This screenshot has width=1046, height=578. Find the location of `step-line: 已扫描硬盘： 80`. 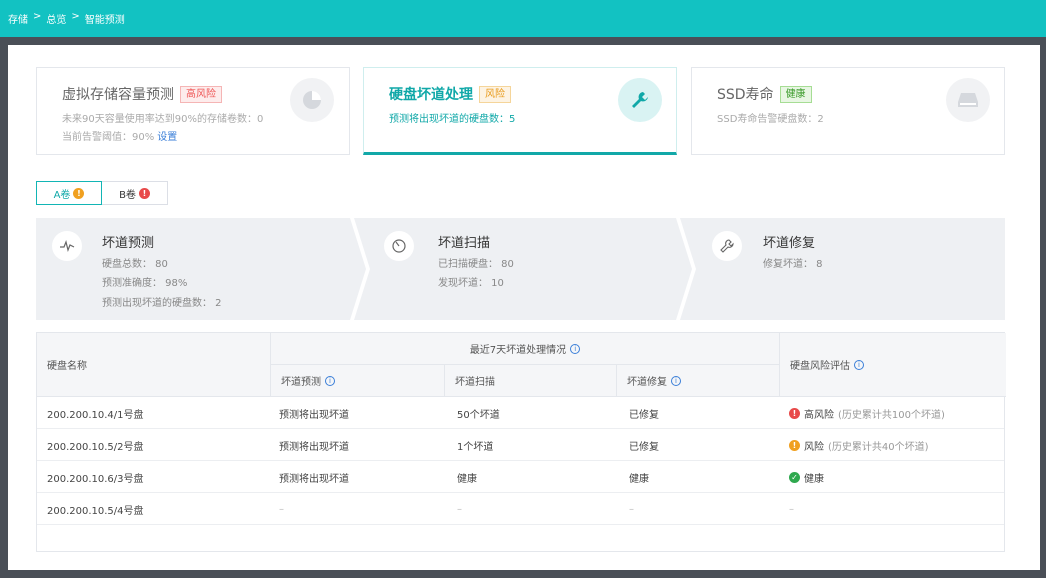

step-line: 已扫描硬盘： 80 is located at coordinates (476, 264).